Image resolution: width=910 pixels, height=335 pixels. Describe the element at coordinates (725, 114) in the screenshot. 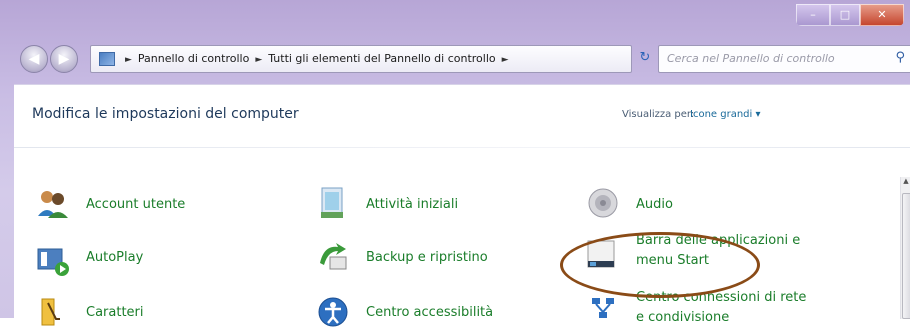

I see `view-by-dropdown: Icone grandi ▾` at that location.